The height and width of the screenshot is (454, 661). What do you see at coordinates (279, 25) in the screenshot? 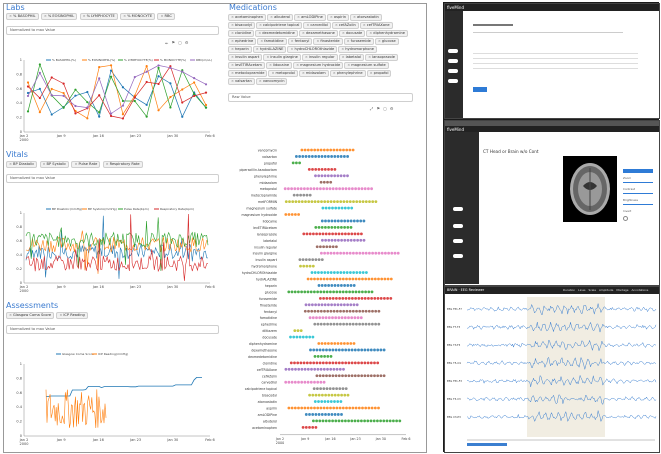
I see `medication-tag: ×calcipotriene topical` at bounding box center [279, 25].